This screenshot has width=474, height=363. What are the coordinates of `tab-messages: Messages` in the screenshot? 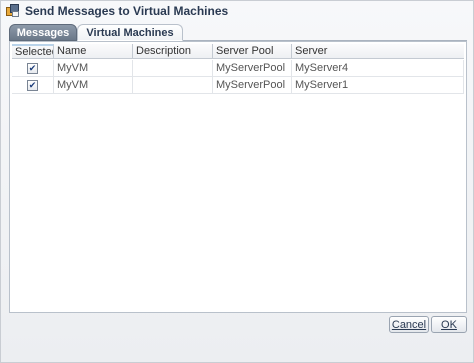 It's located at (43, 32).